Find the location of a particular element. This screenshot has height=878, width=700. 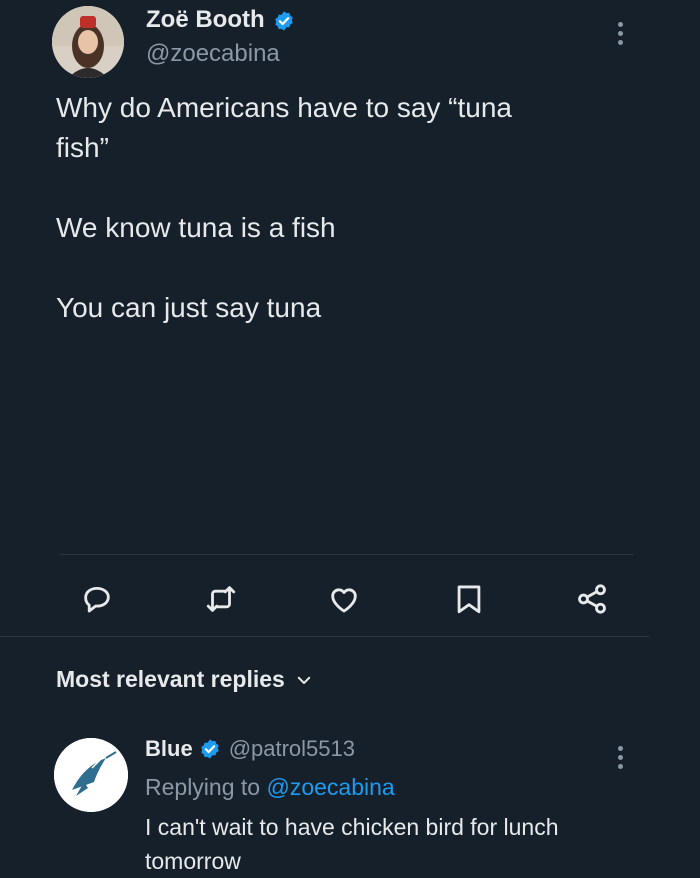

reply-author-avatar is located at coordinates (91, 775).